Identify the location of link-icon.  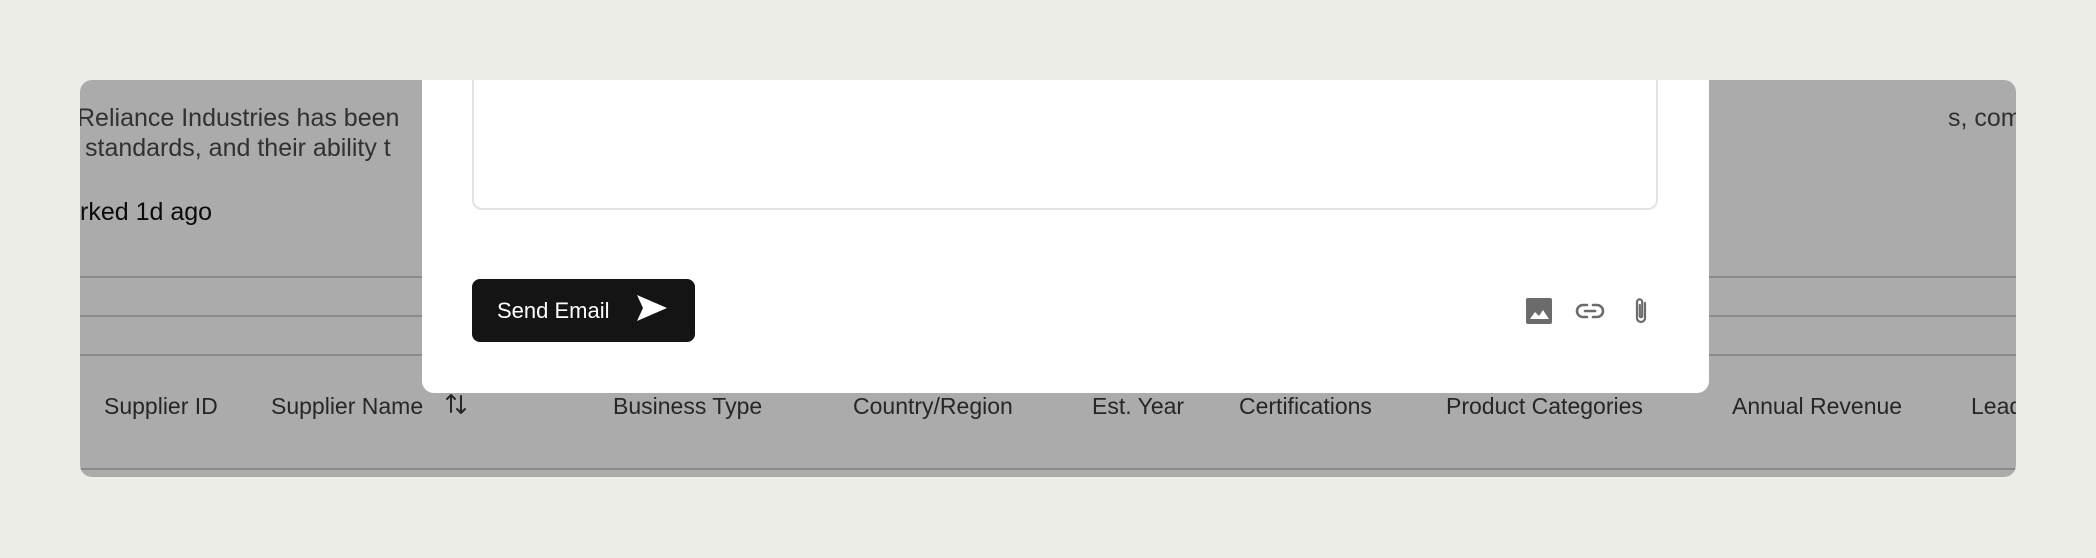
(1590, 311).